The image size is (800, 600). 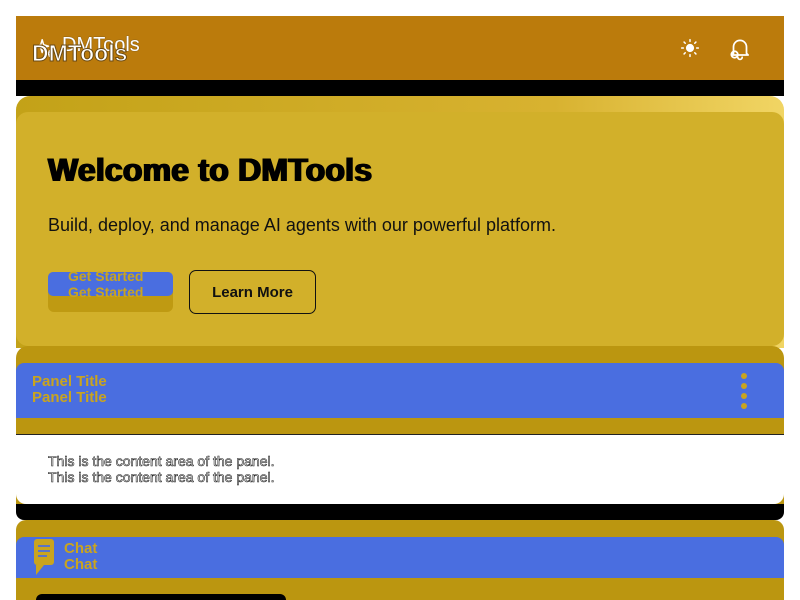 I want to click on brand: DMTools DMTools, so click(x=106, y=48).